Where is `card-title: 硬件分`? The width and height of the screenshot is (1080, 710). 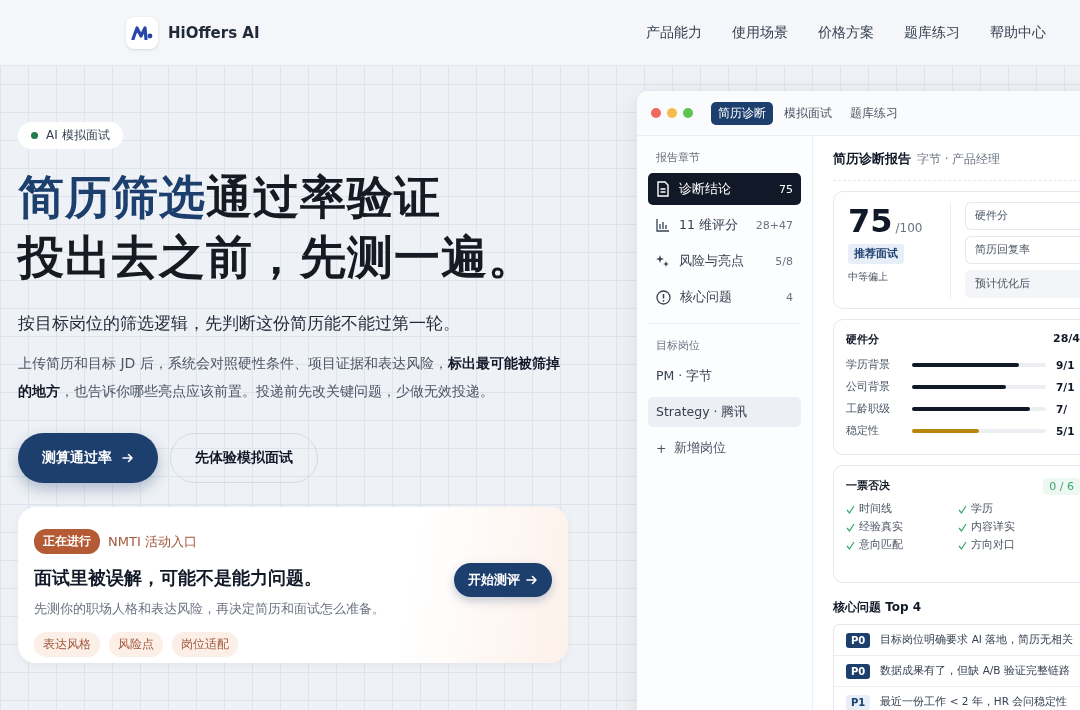
card-title: 硬件分 is located at coordinates (862, 339).